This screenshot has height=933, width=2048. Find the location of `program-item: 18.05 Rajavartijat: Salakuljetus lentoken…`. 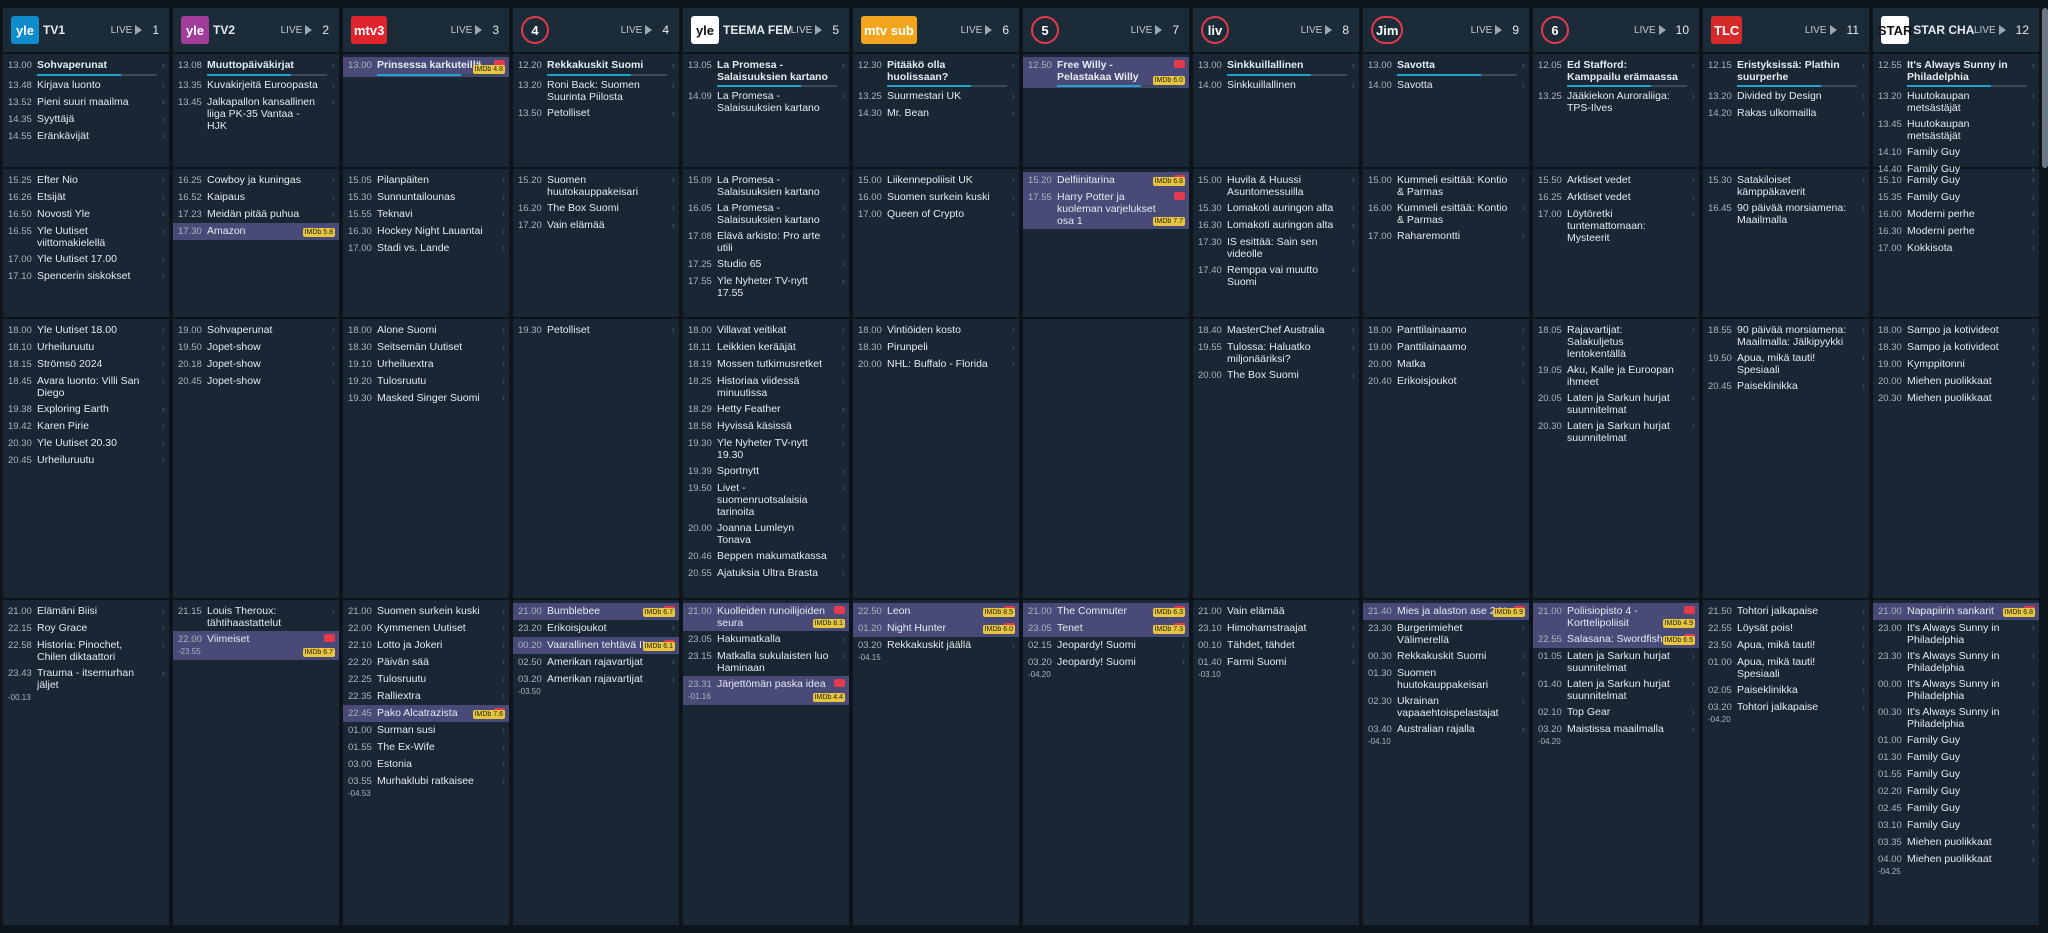

program-item: 18.05 Rajavartijat: Salakuljetus lentoken… is located at coordinates (1616, 342).